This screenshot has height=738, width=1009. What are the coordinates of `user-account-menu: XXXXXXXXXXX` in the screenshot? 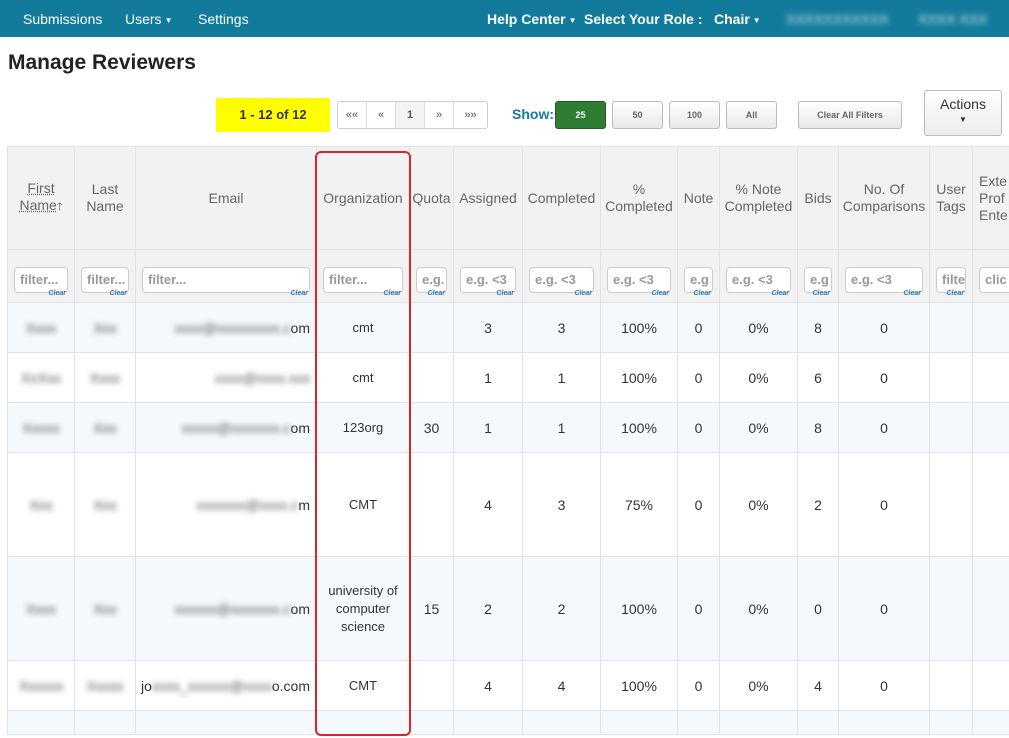 It's located at (837, 19).